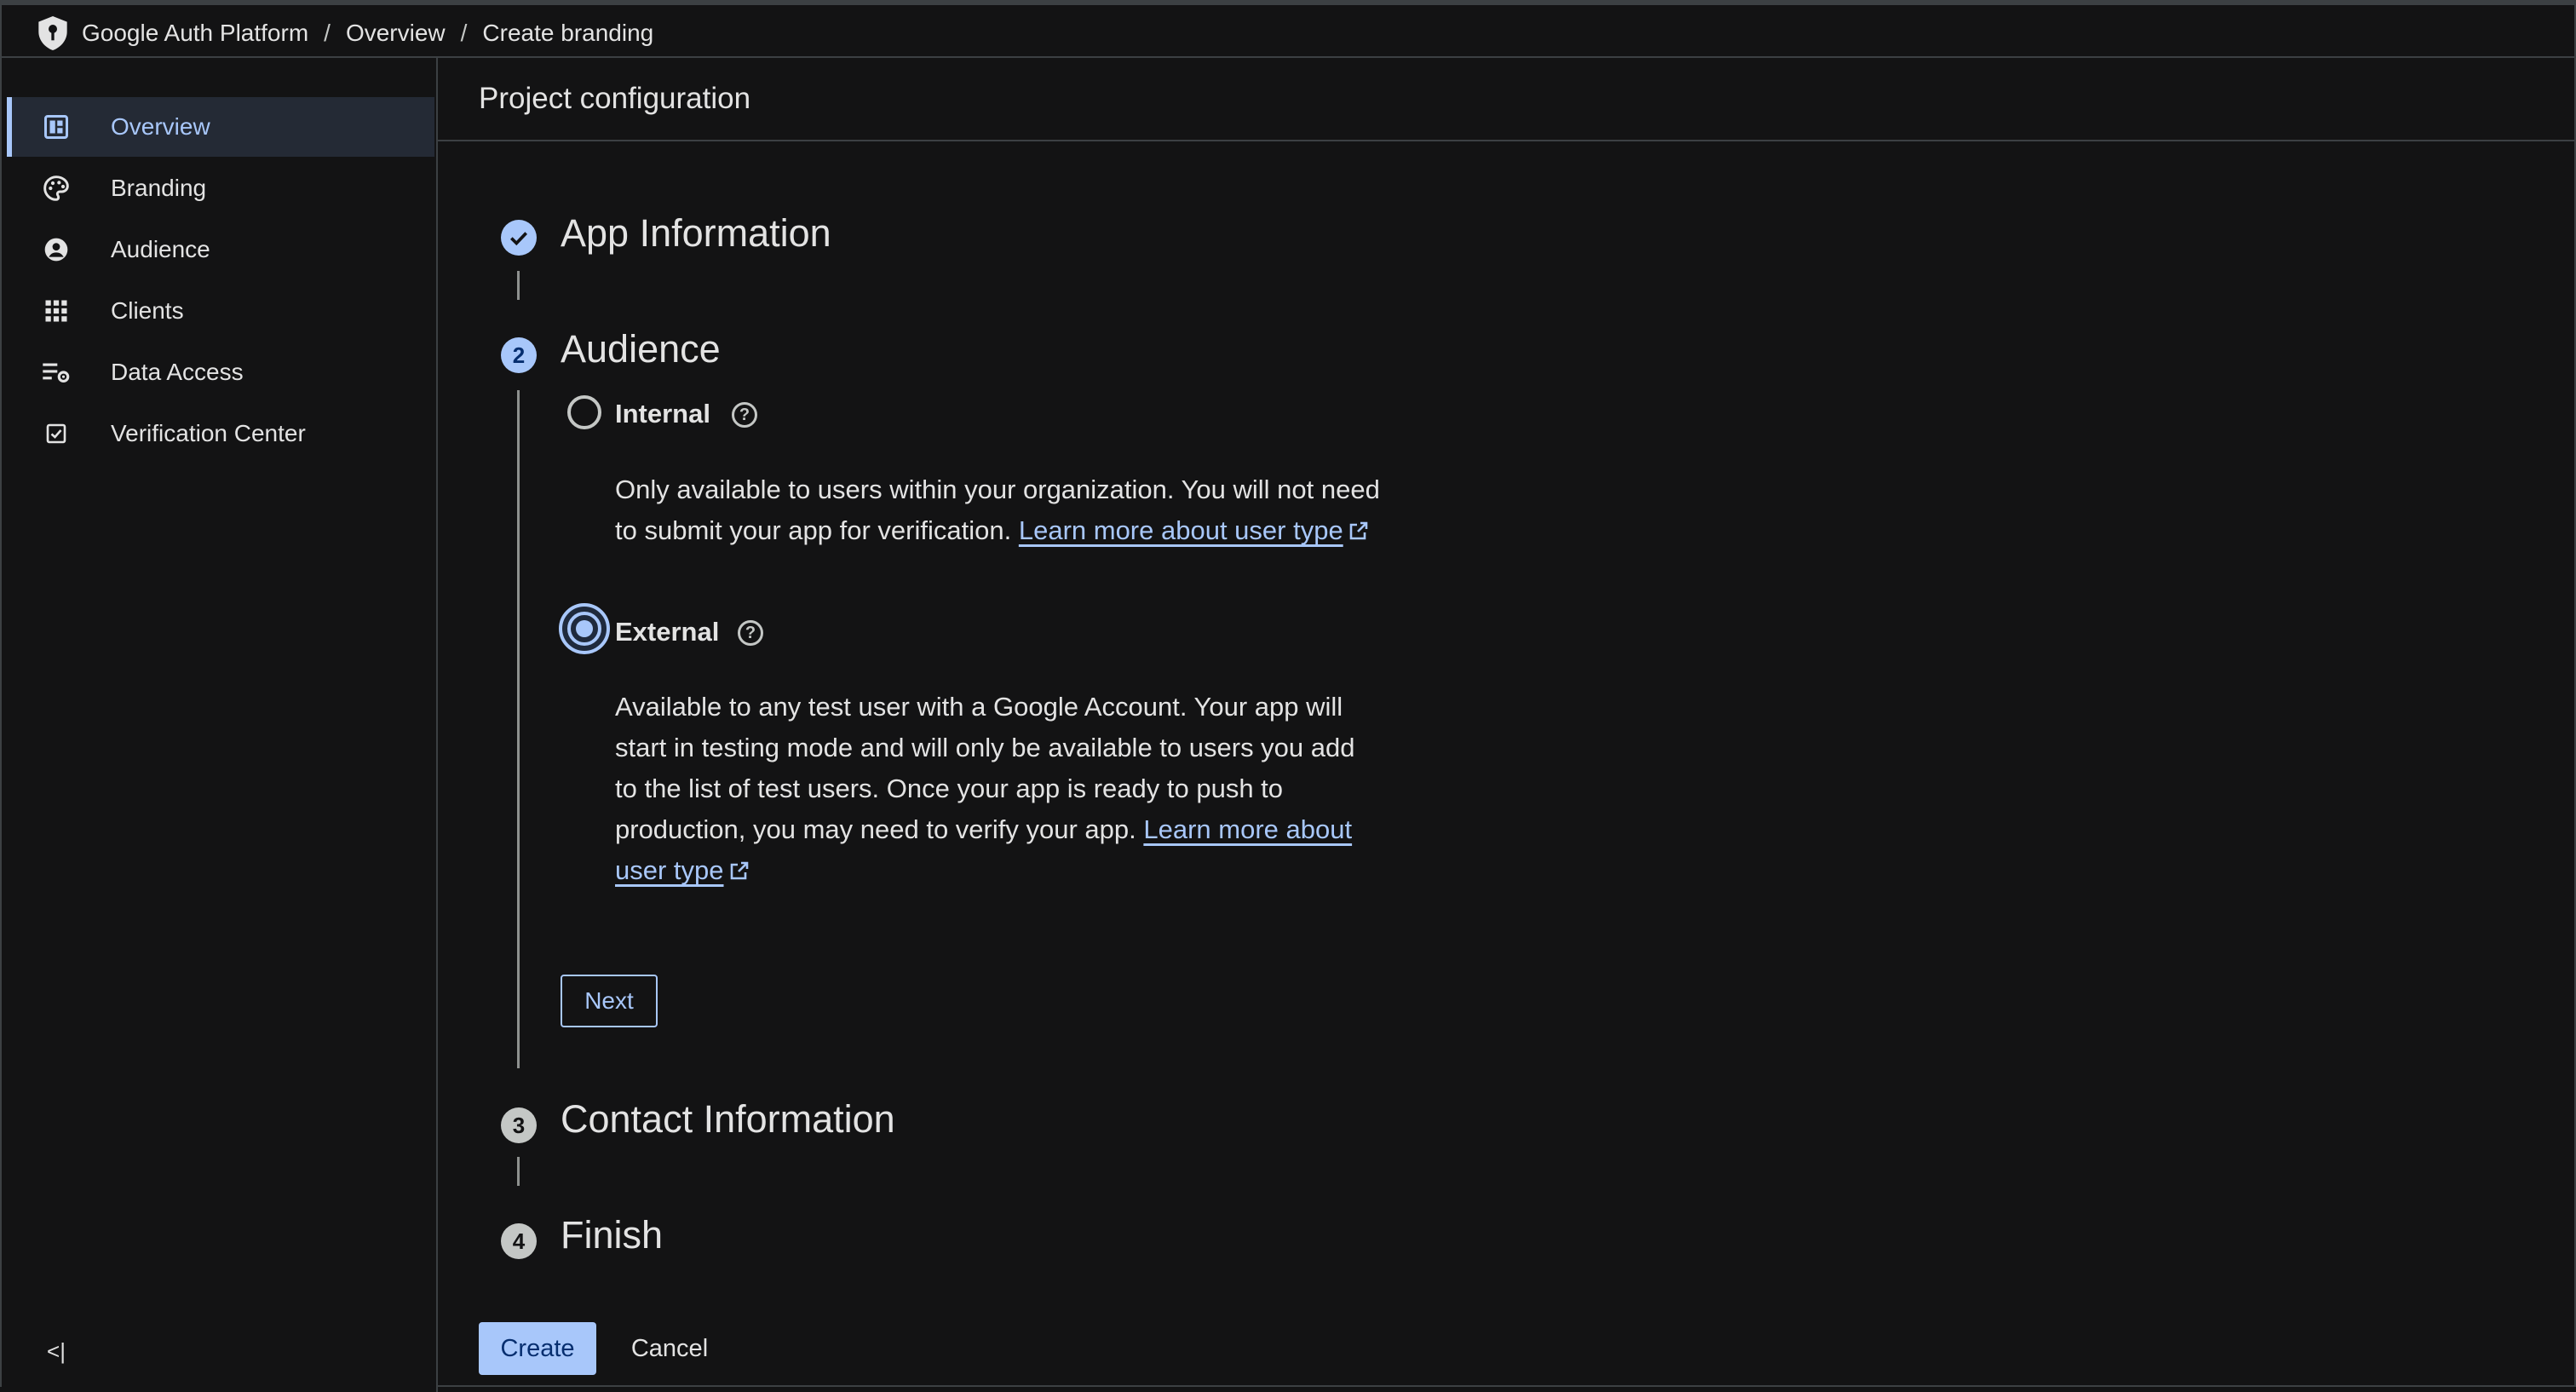 Image resolution: width=2576 pixels, height=1392 pixels. What do you see at coordinates (57, 249) in the screenshot?
I see `account-circle-icon` at bounding box center [57, 249].